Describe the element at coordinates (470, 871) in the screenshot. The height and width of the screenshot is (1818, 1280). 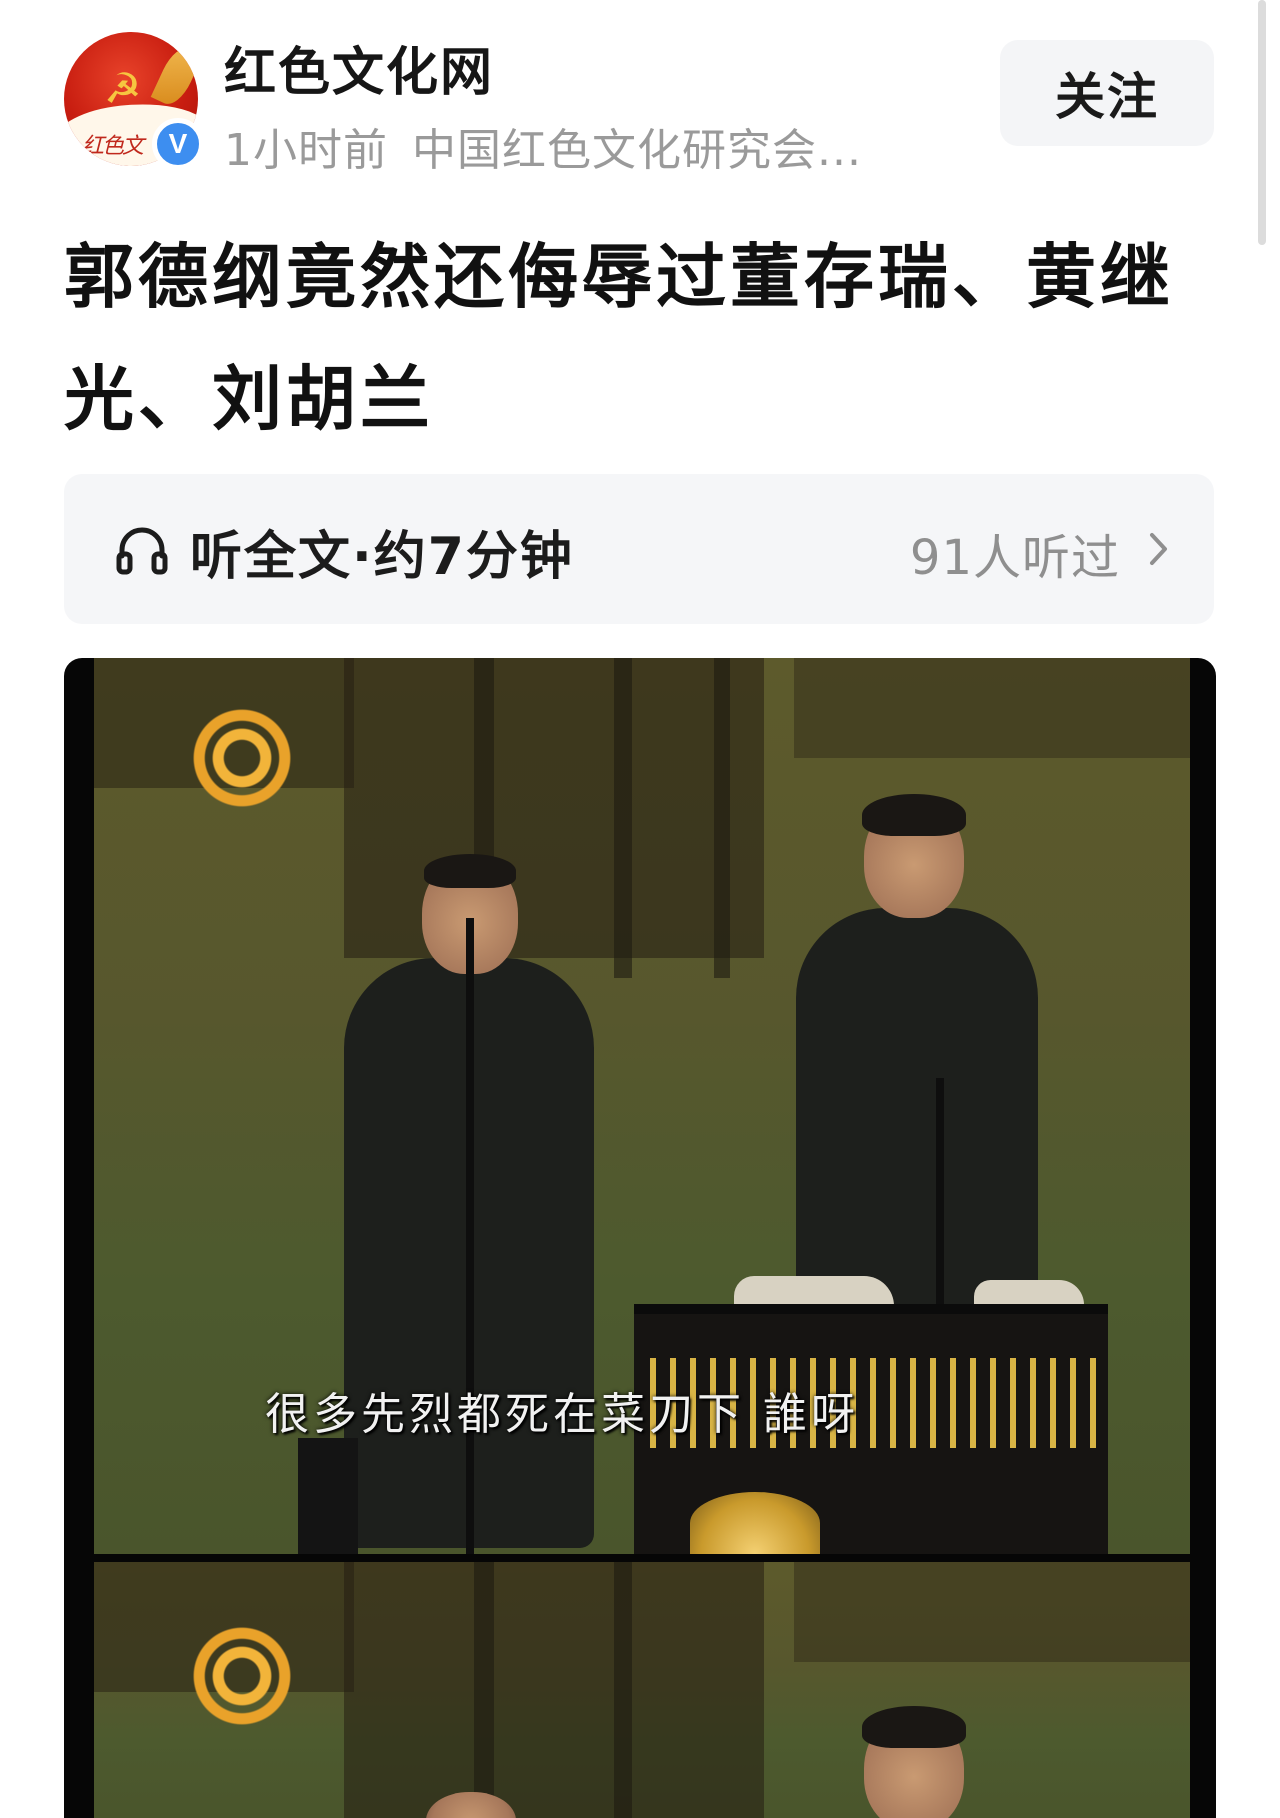
I see `performer-left-hair` at that location.